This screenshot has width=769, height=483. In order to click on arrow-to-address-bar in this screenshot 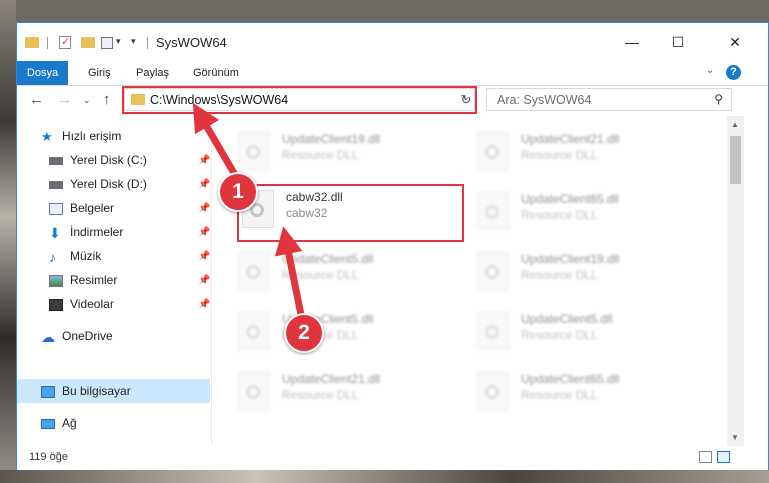, I will do `click(217, 142)`.